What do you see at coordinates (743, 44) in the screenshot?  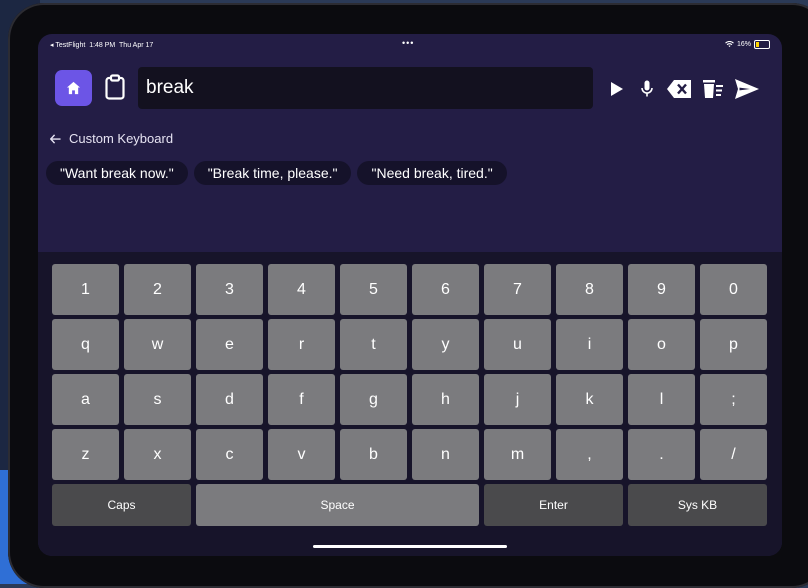 I see `battery-percent: 16%` at bounding box center [743, 44].